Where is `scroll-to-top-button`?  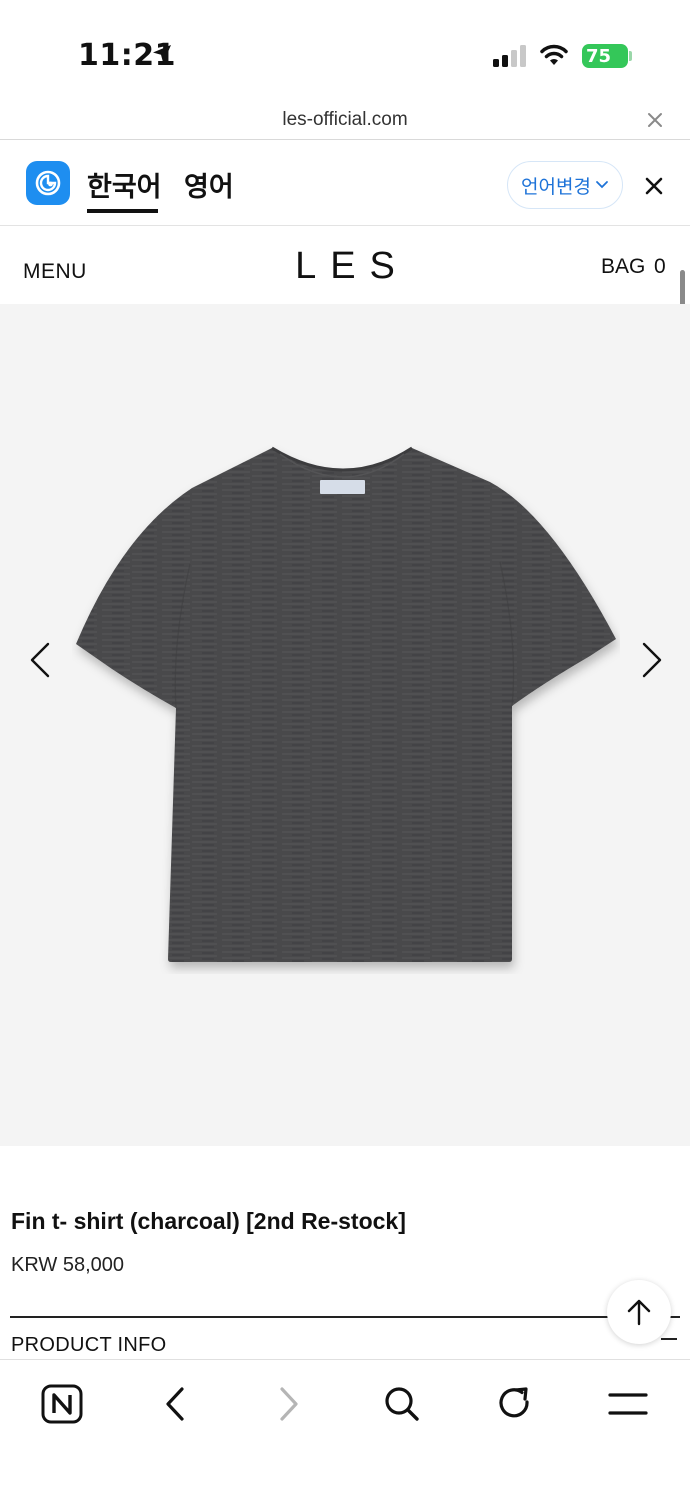
scroll-to-top-button is located at coordinates (639, 1312).